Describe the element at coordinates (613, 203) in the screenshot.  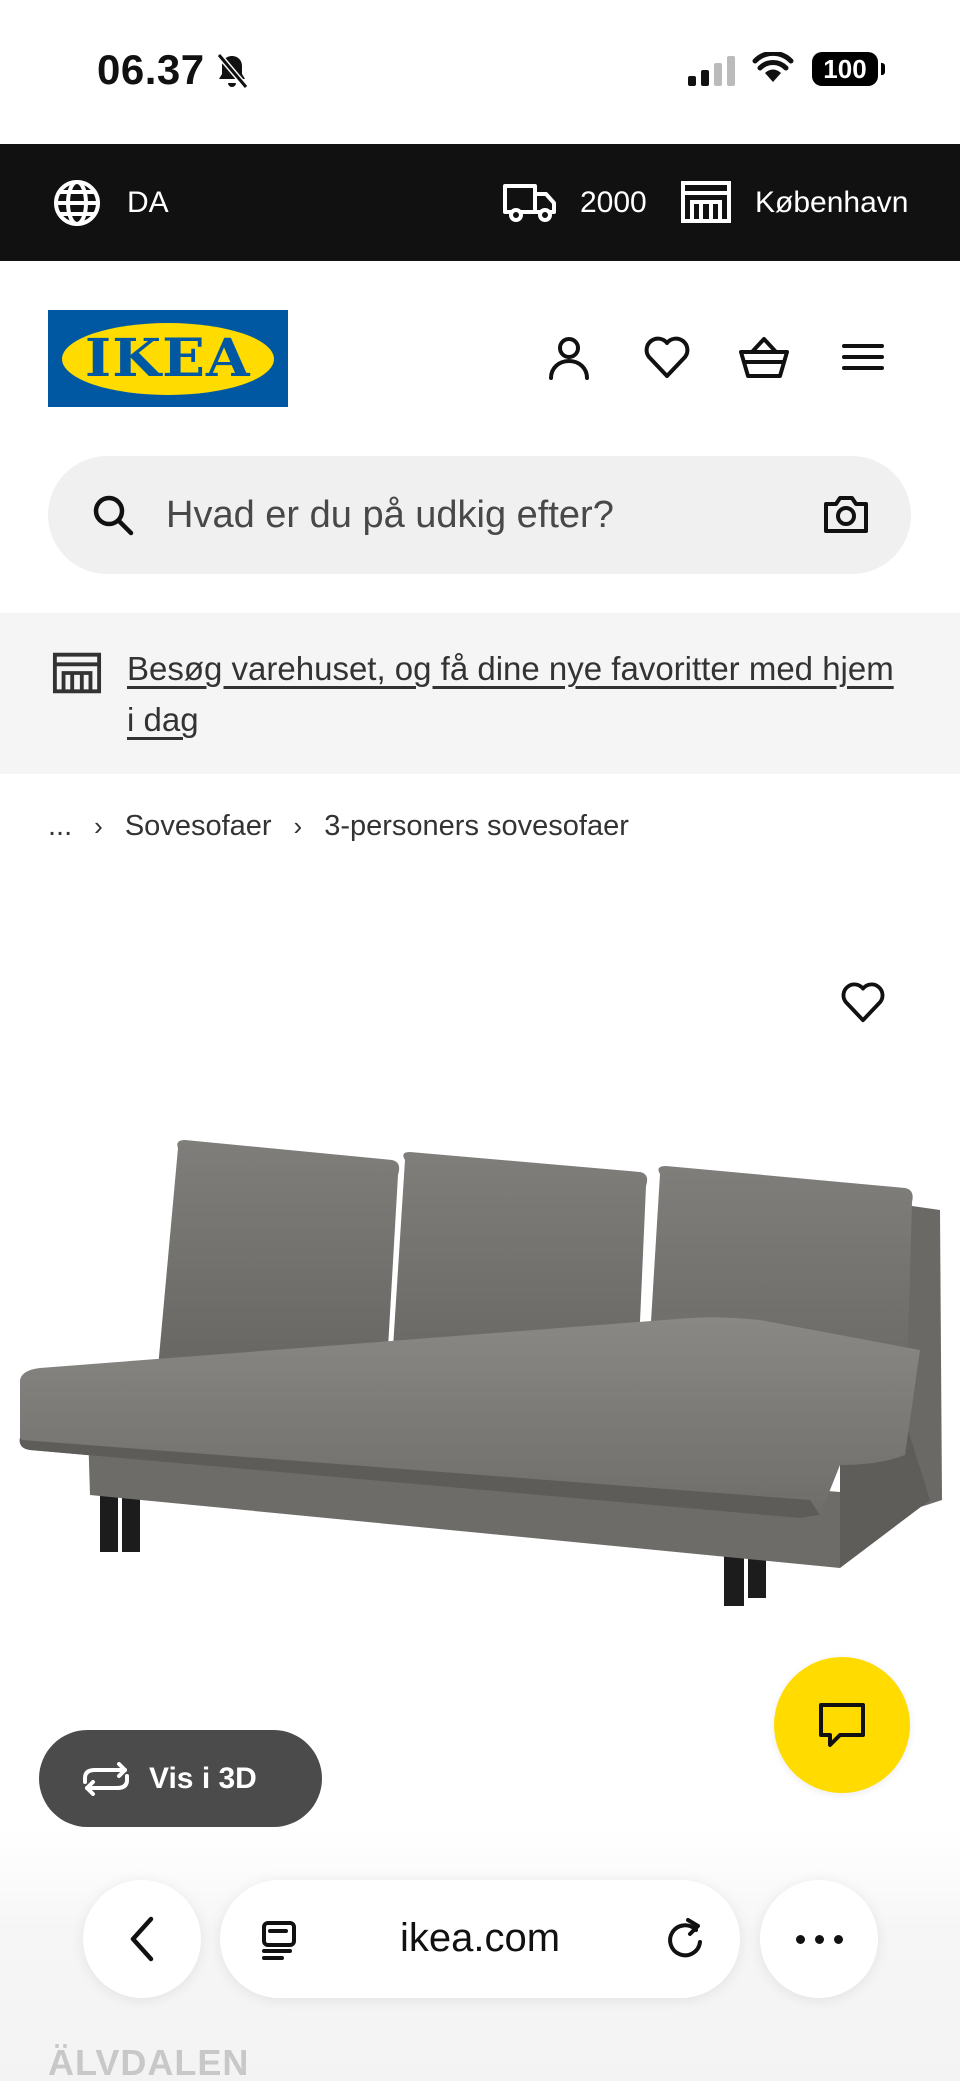
I see `delivery-postal-code: 2000` at that location.